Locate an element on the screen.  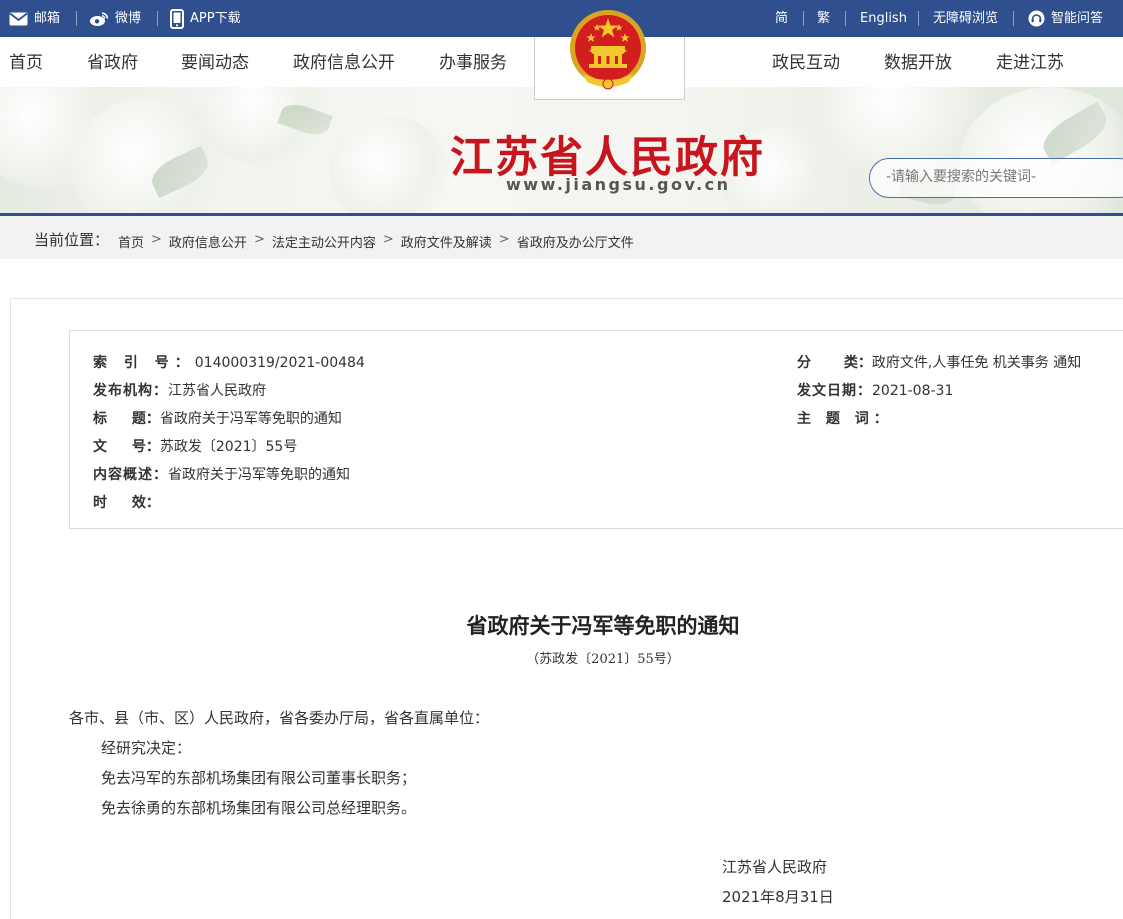
meta-category-label: 分 类： is located at coordinates (834, 363).